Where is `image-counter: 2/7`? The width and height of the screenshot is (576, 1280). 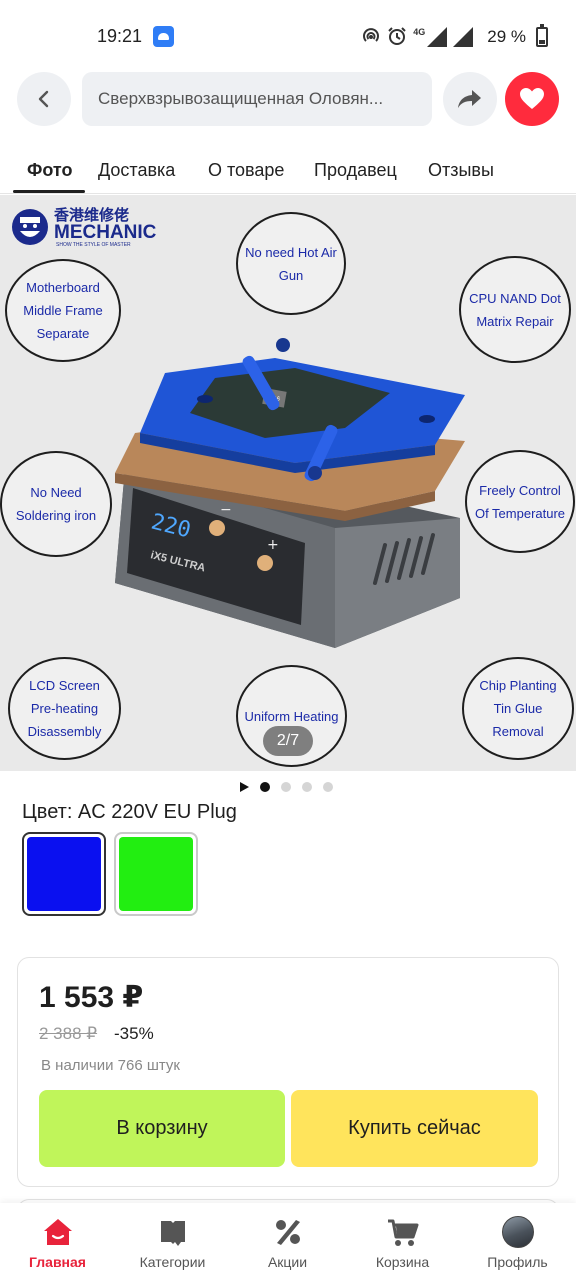
image-counter: 2/7 is located at coordinates (288, 741).